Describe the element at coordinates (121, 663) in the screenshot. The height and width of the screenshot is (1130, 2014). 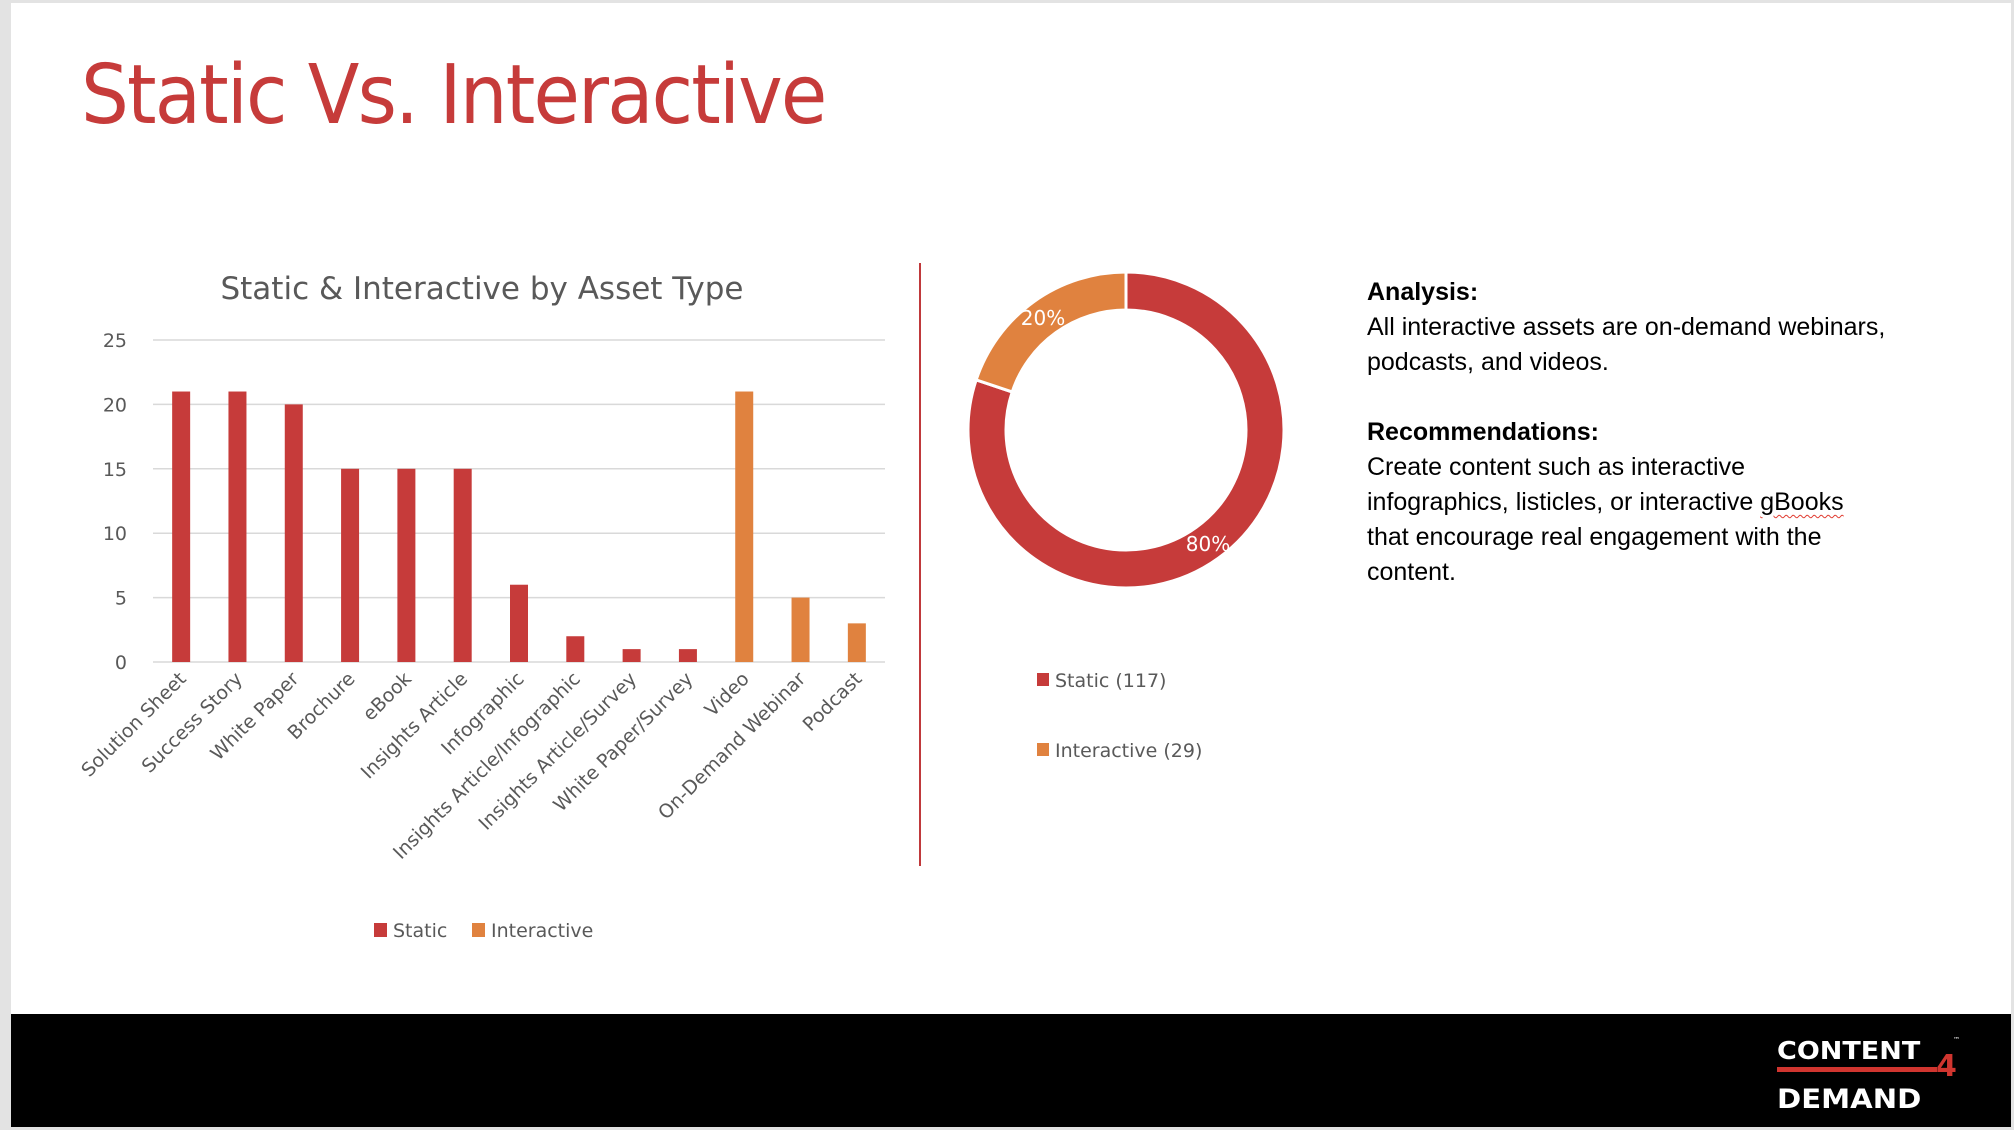
I see `y-tick-label: 0` at that location.